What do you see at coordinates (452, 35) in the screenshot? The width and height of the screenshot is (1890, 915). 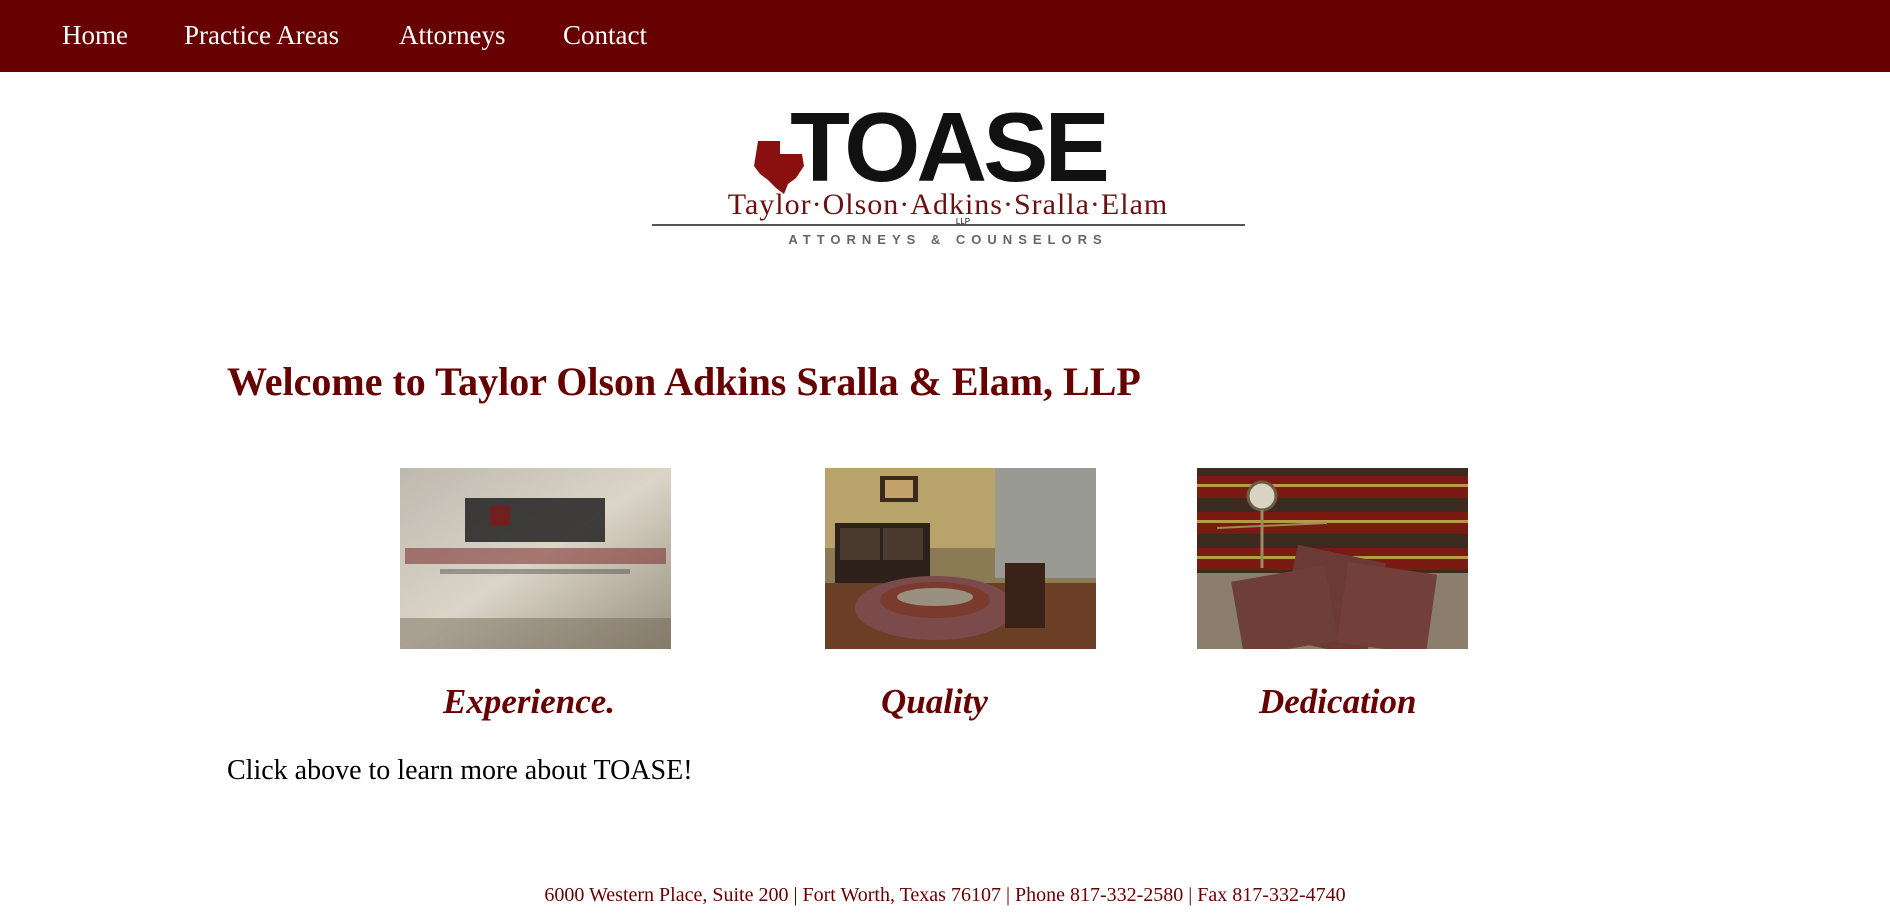 I see `nav-attorneys-link: Attorneys` at bounding box center [452, 35].